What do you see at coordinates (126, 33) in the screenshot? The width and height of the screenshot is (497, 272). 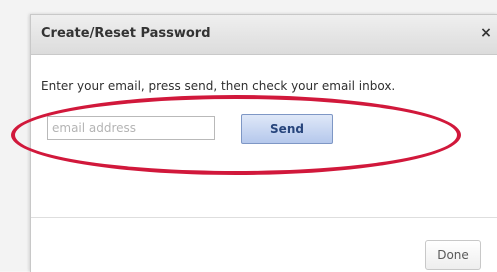 I see `dialog-title: Create/Reset Password` at bounding box center [126, 33].